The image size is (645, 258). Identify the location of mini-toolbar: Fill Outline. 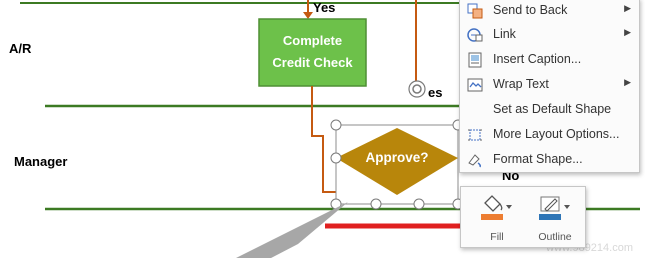
(523, 217).